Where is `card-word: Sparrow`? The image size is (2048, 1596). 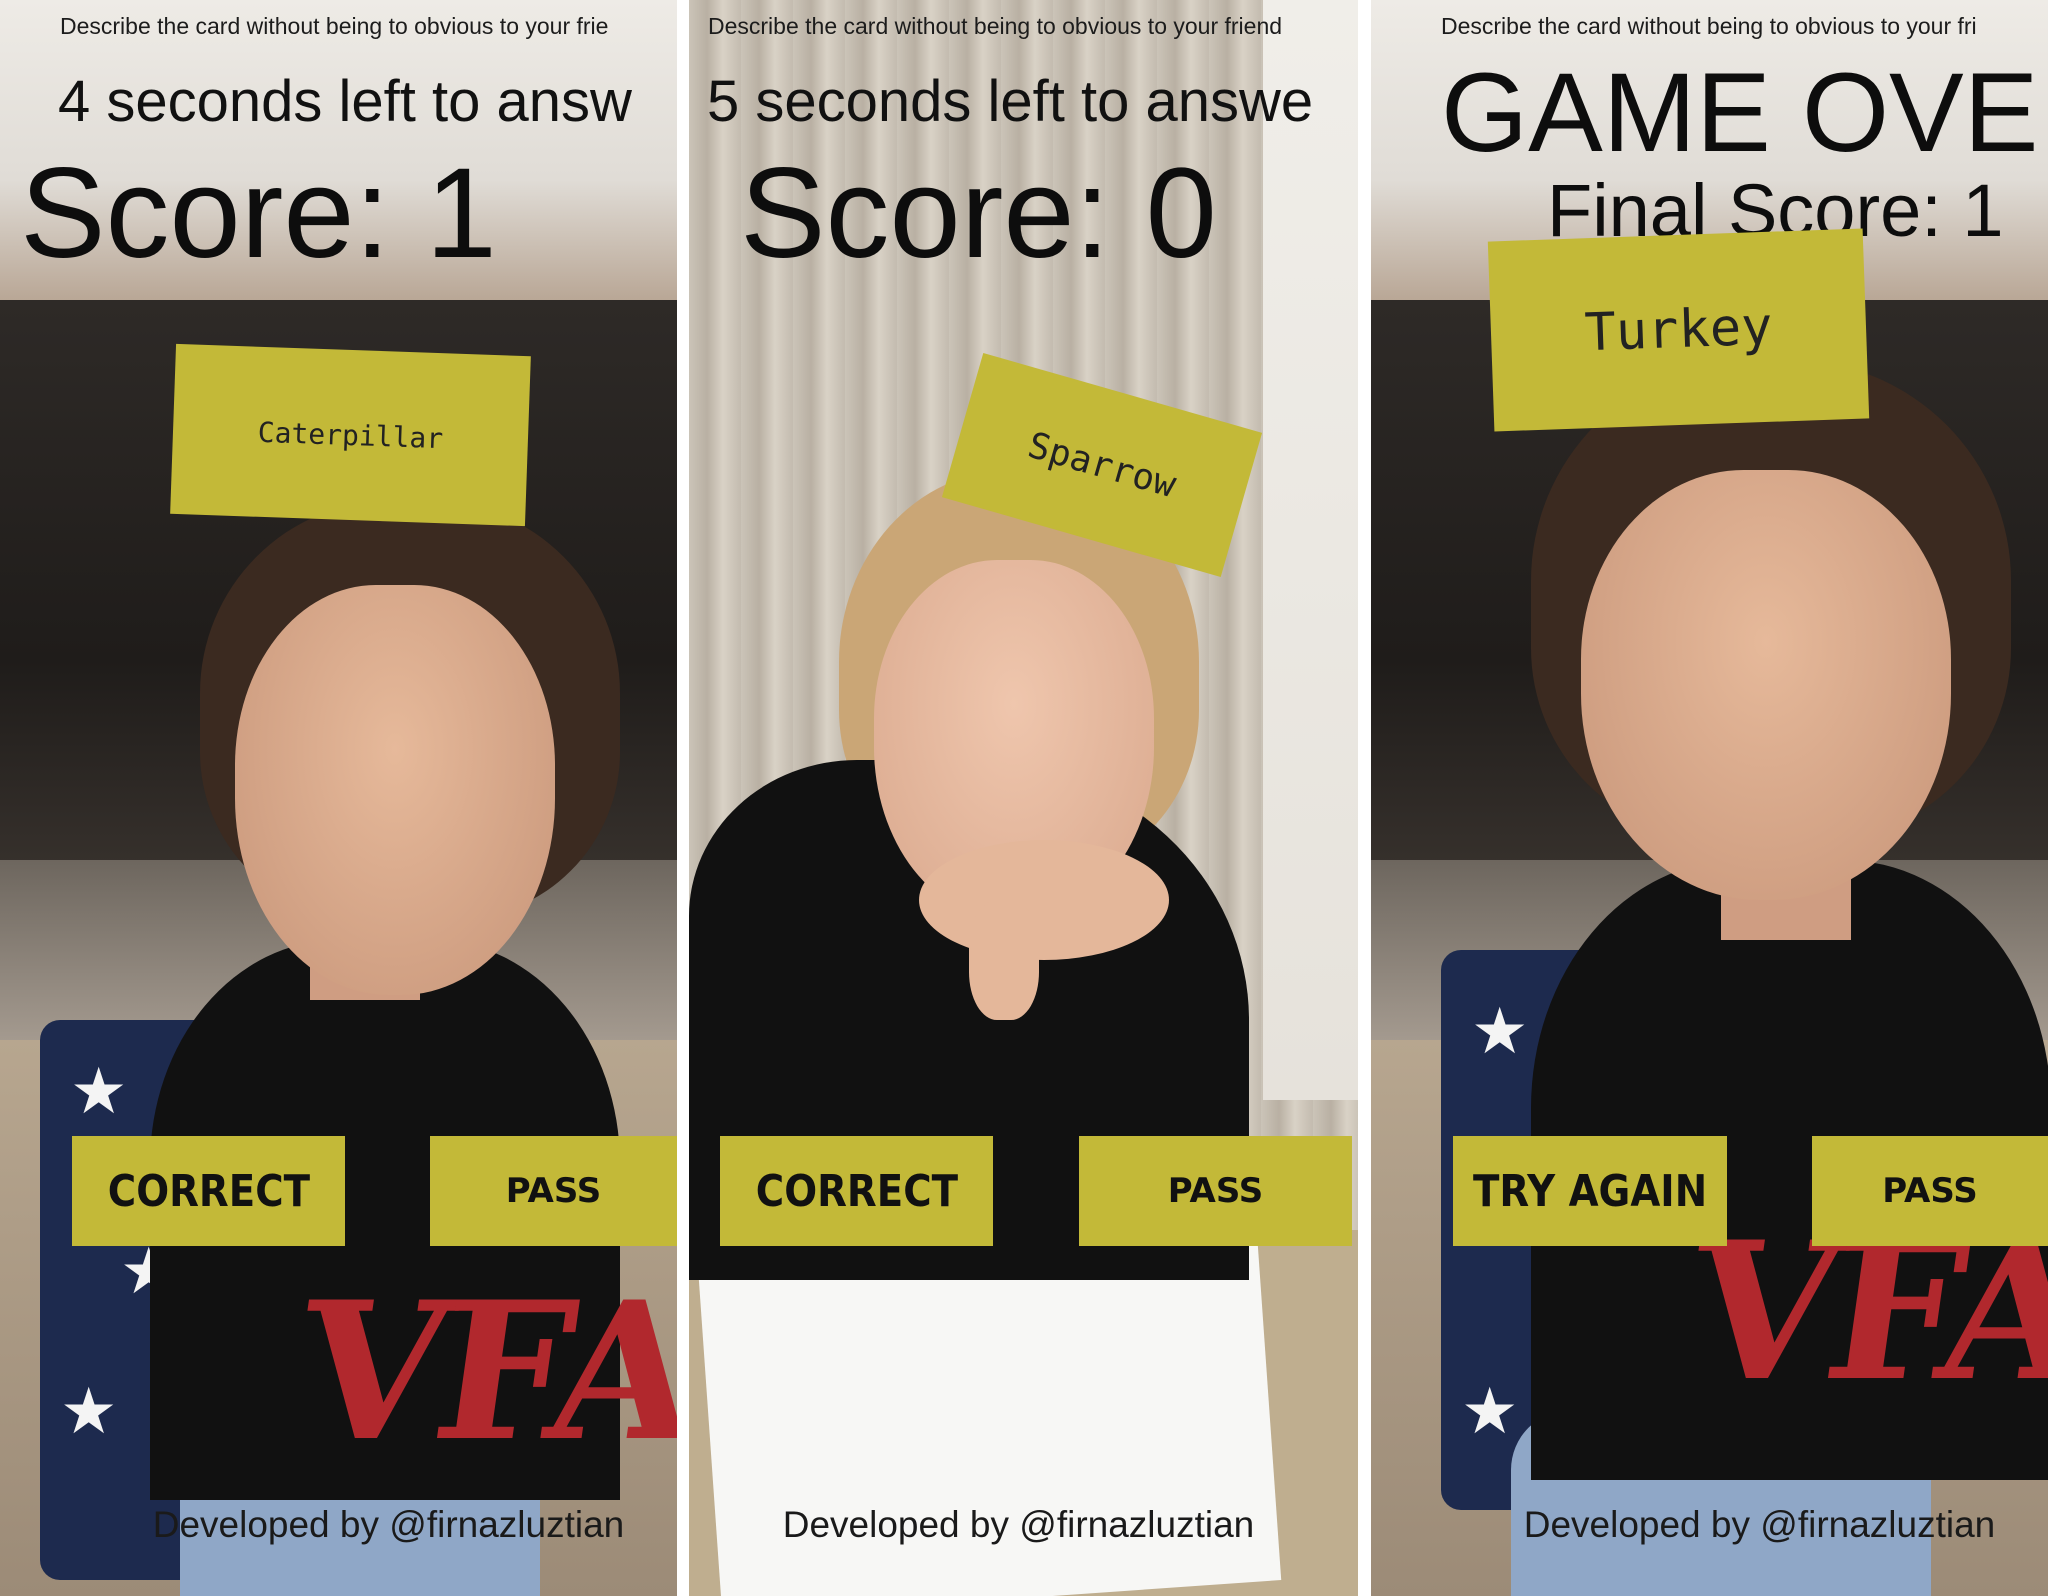
card-word: Sparrow is located at coordinates (1102, 465).